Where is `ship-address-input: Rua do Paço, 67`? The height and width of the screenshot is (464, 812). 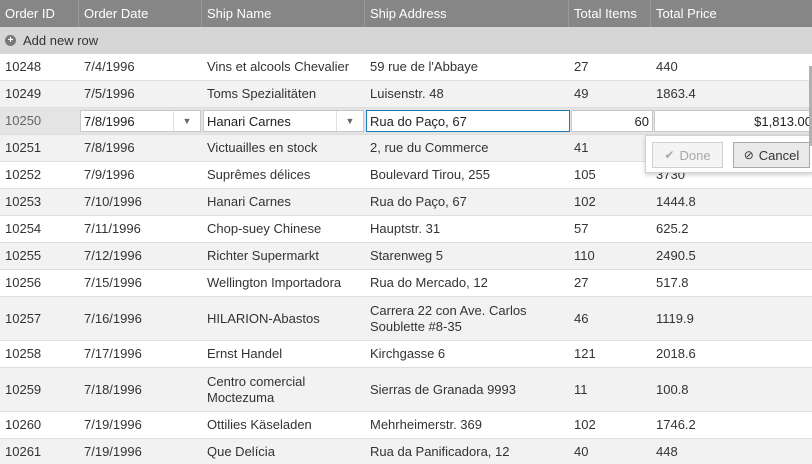
ship-address-input: Rua do Paço, 67 is located at coordinates (468, 121).